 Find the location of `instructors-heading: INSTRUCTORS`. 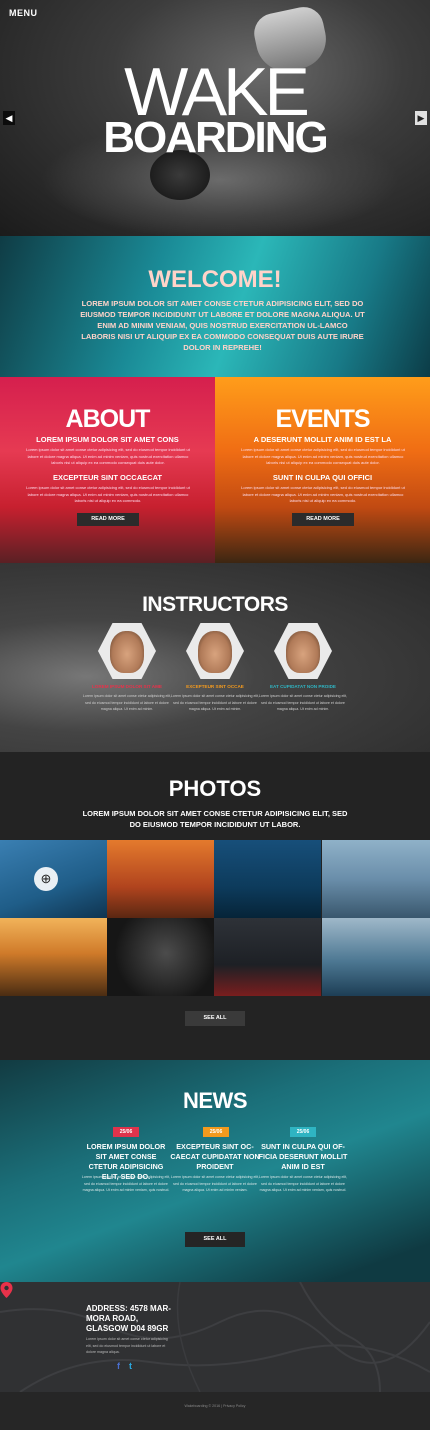

instructors-heading: INSTRUCTORS is located at coordinates (215, 604).